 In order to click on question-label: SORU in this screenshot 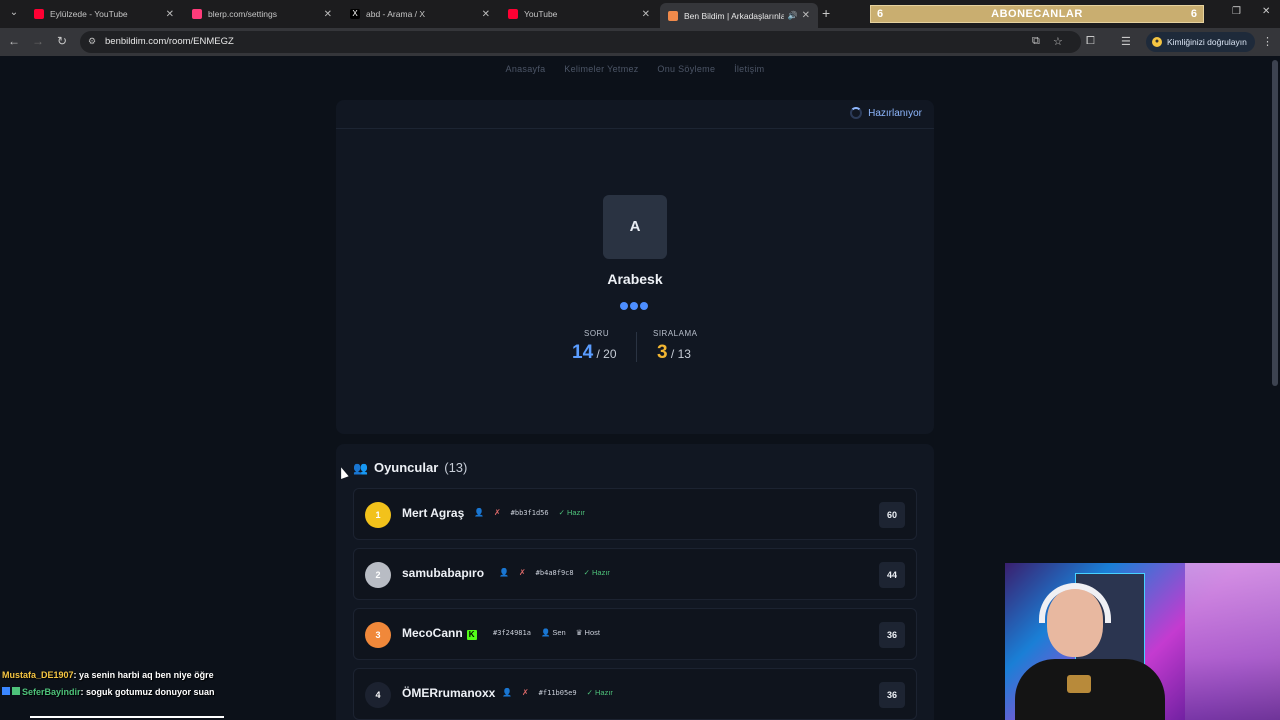, I will do `click(597, 333)`.